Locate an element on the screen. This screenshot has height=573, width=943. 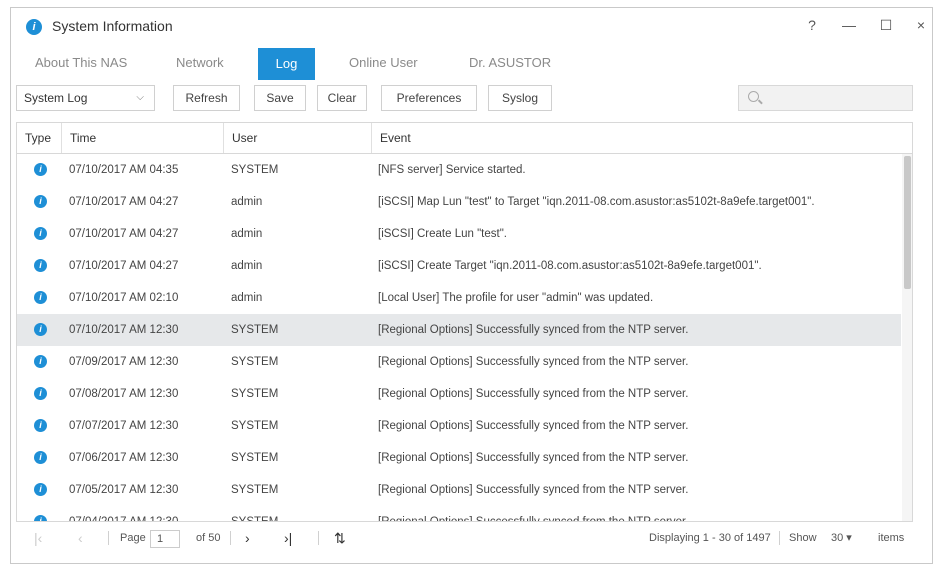
previous-page-button: ‹ is located at coordinates (80, 538).